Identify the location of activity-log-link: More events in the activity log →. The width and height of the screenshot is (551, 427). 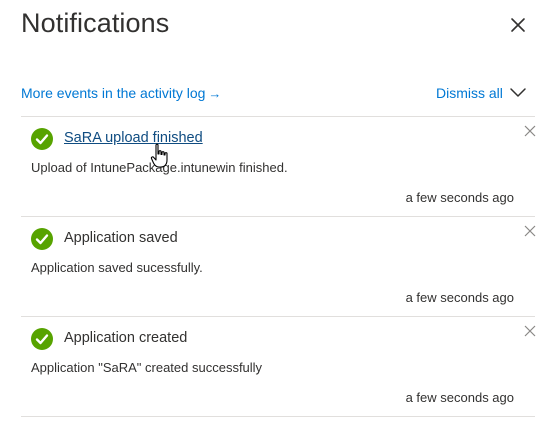
(121, 93).